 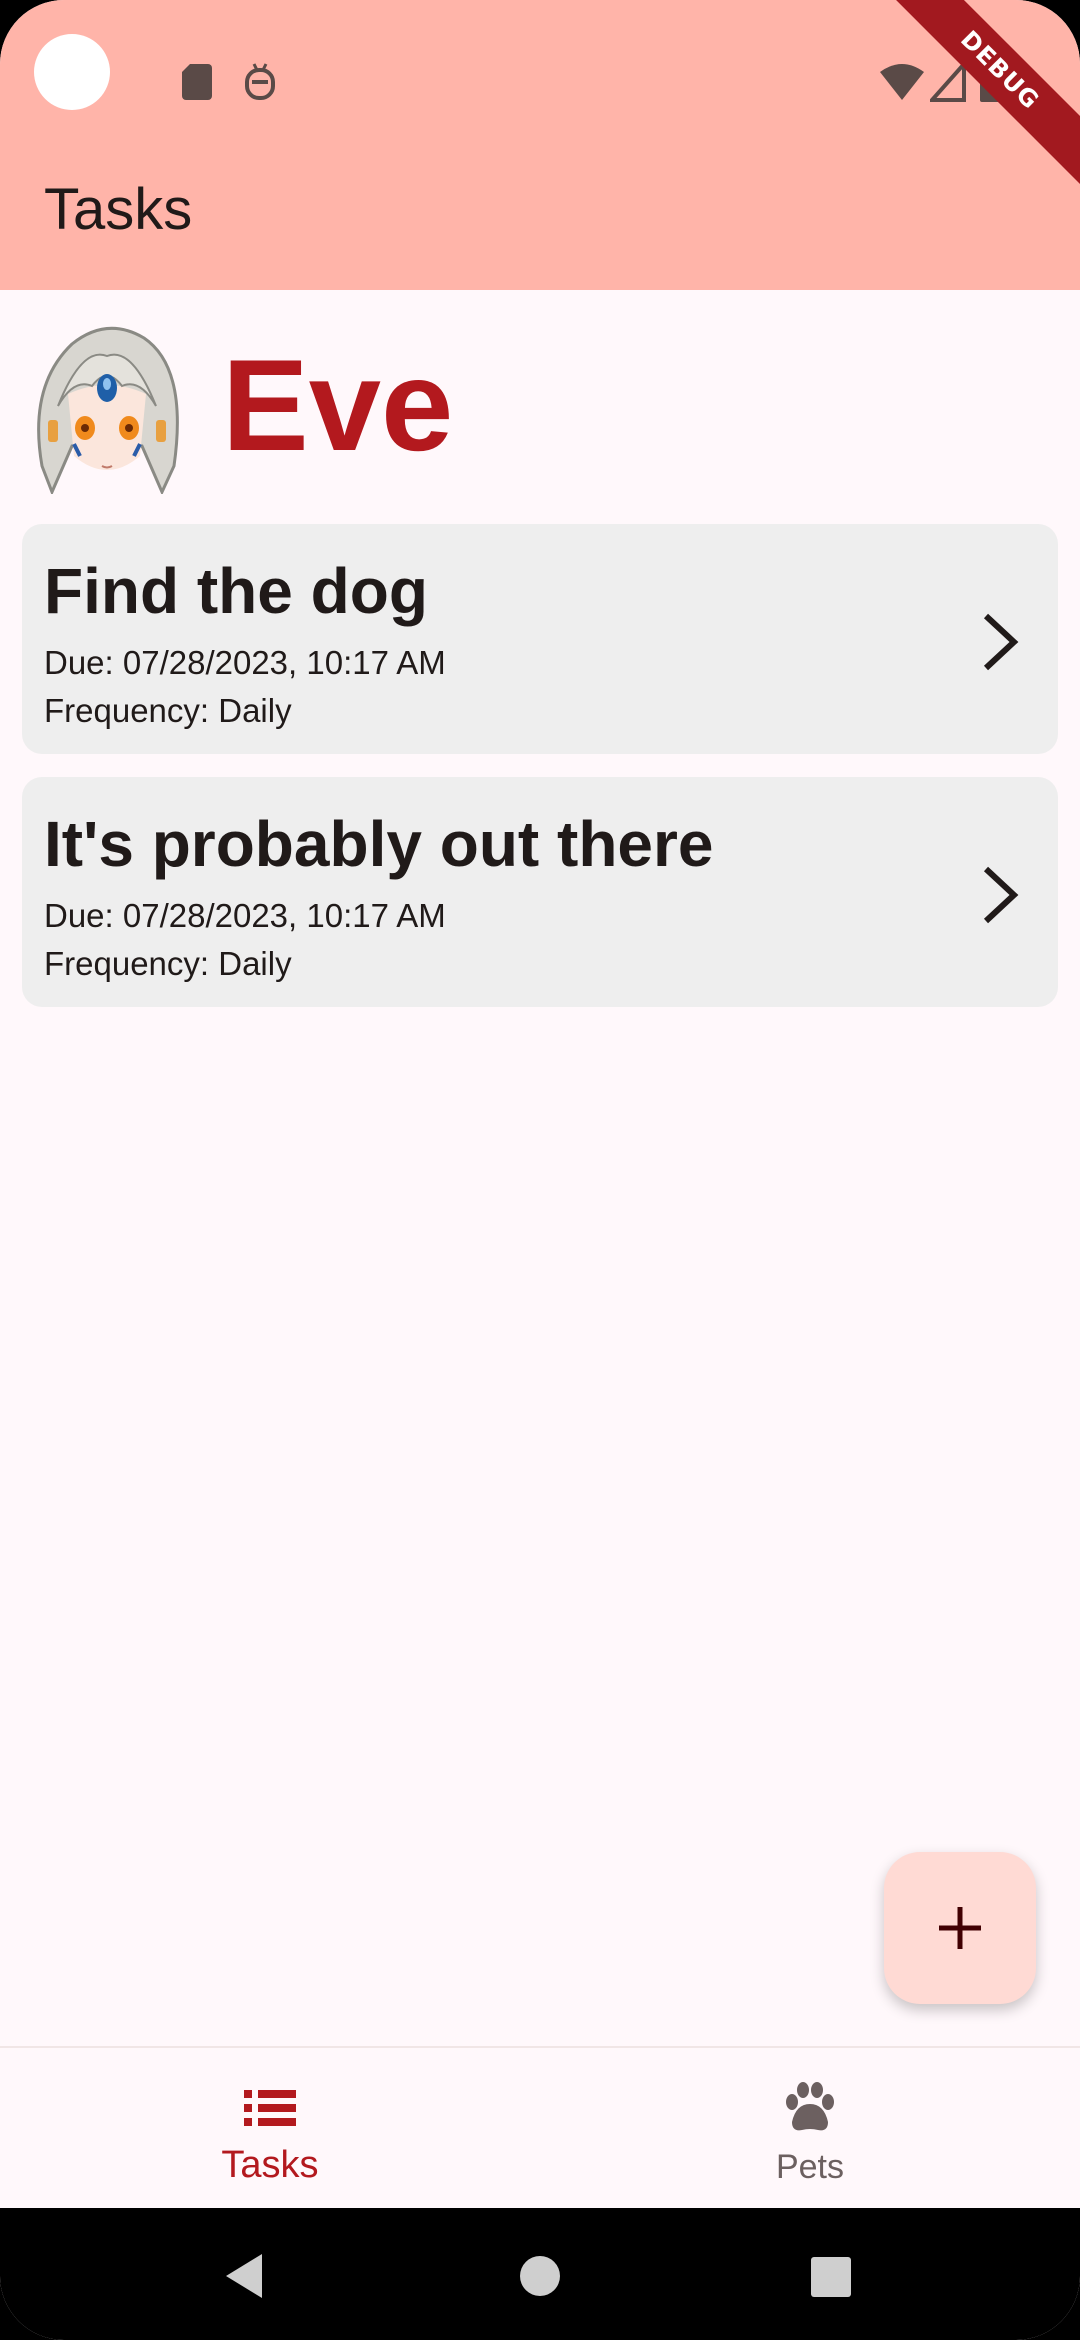 I want to click on android-debug-icon, so click(x=260, y=81).